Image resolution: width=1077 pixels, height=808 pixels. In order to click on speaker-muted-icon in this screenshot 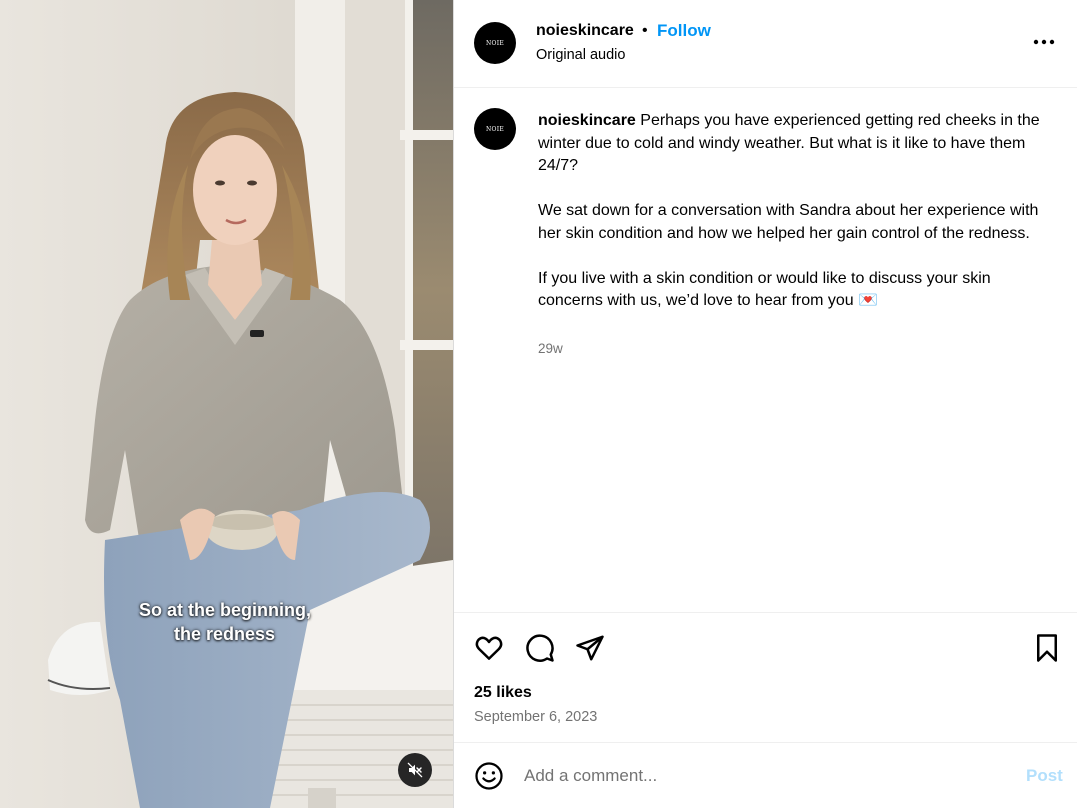, I will do `click(415, 770)`.